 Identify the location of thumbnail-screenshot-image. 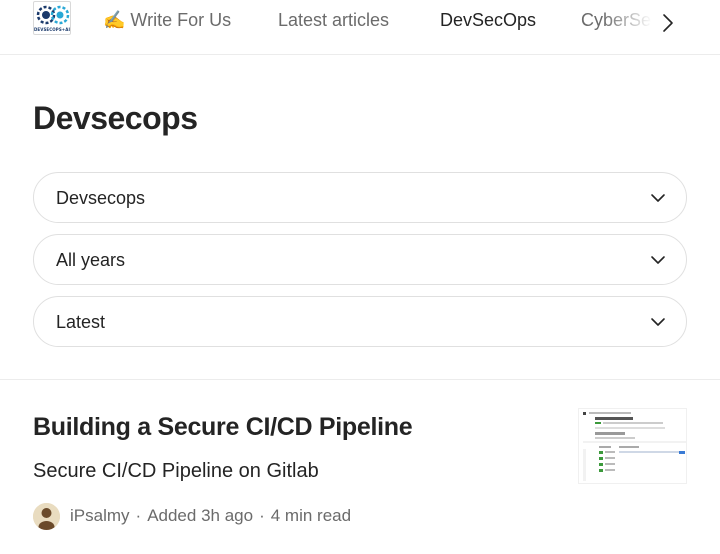
(632, 446).